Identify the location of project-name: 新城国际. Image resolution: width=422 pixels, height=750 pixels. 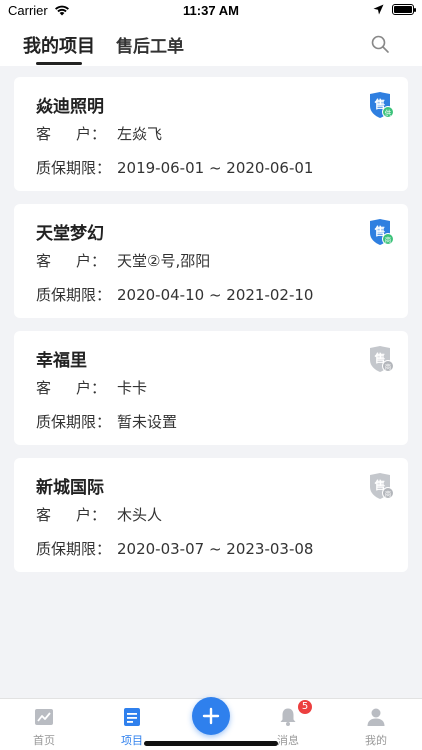
(70, 488).